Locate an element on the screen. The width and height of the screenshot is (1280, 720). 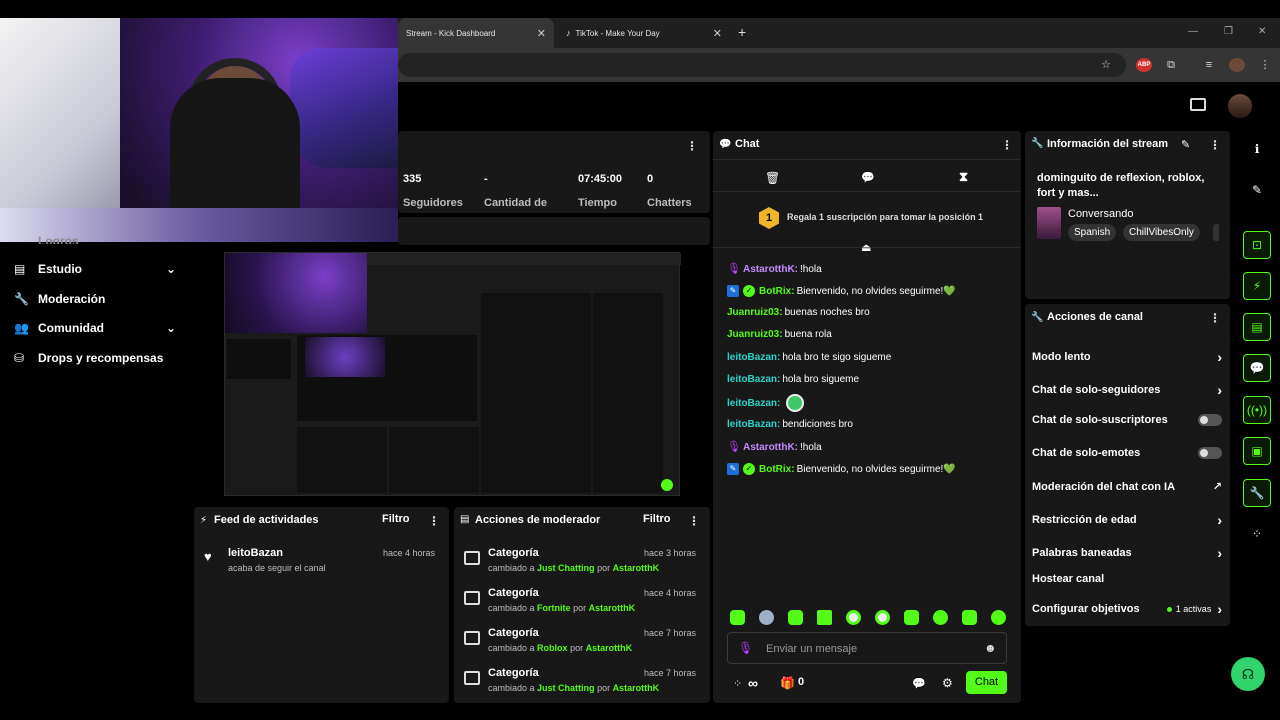
gift-count: 0 is located at coordinates (801, 682).